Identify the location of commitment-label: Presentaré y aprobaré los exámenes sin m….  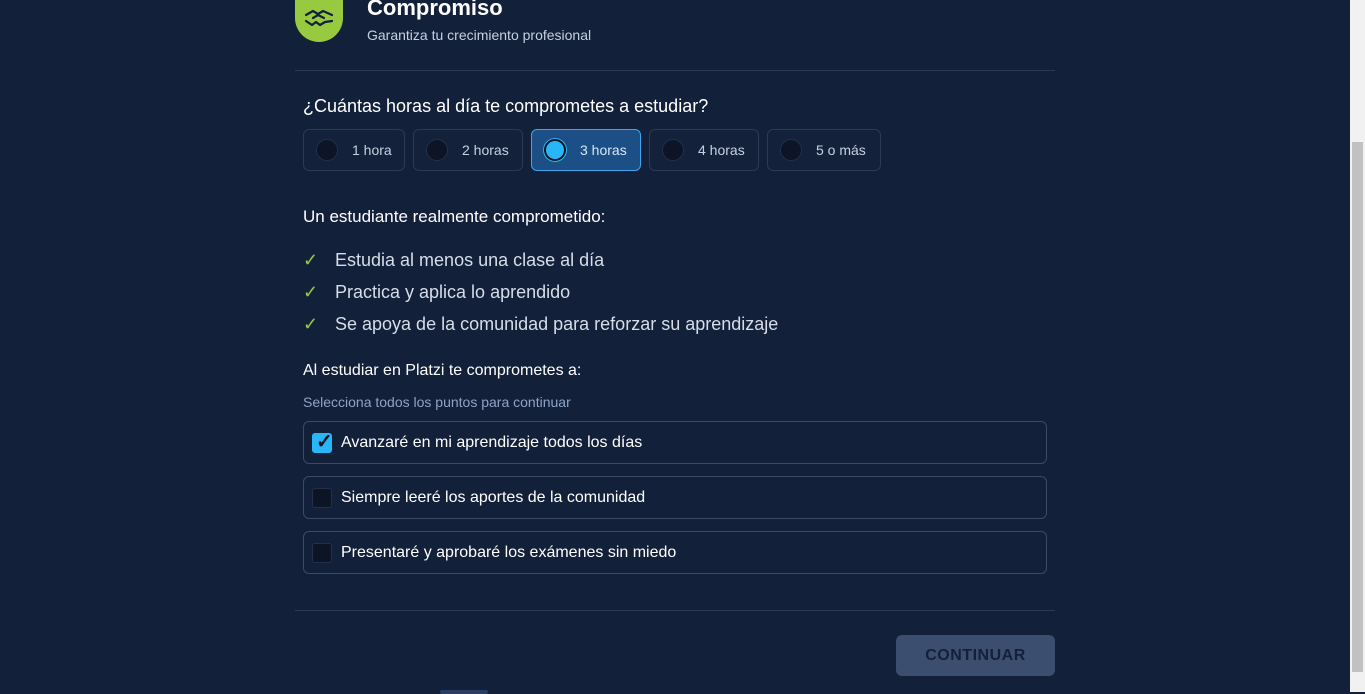
(509, 552).